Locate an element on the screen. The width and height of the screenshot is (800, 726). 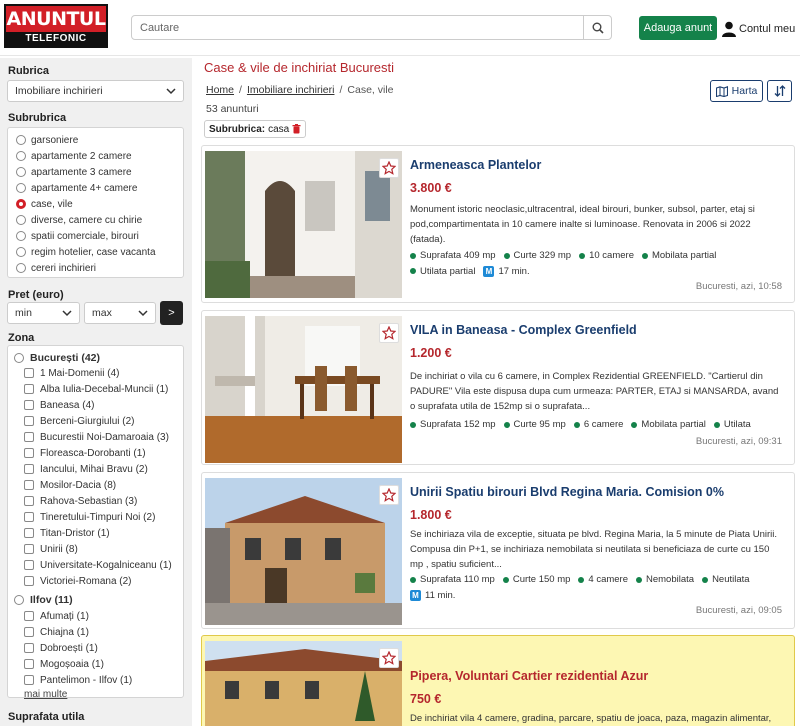
zone-item: 1 Mai-Domenii (4) is located at coordinates (71, 373).